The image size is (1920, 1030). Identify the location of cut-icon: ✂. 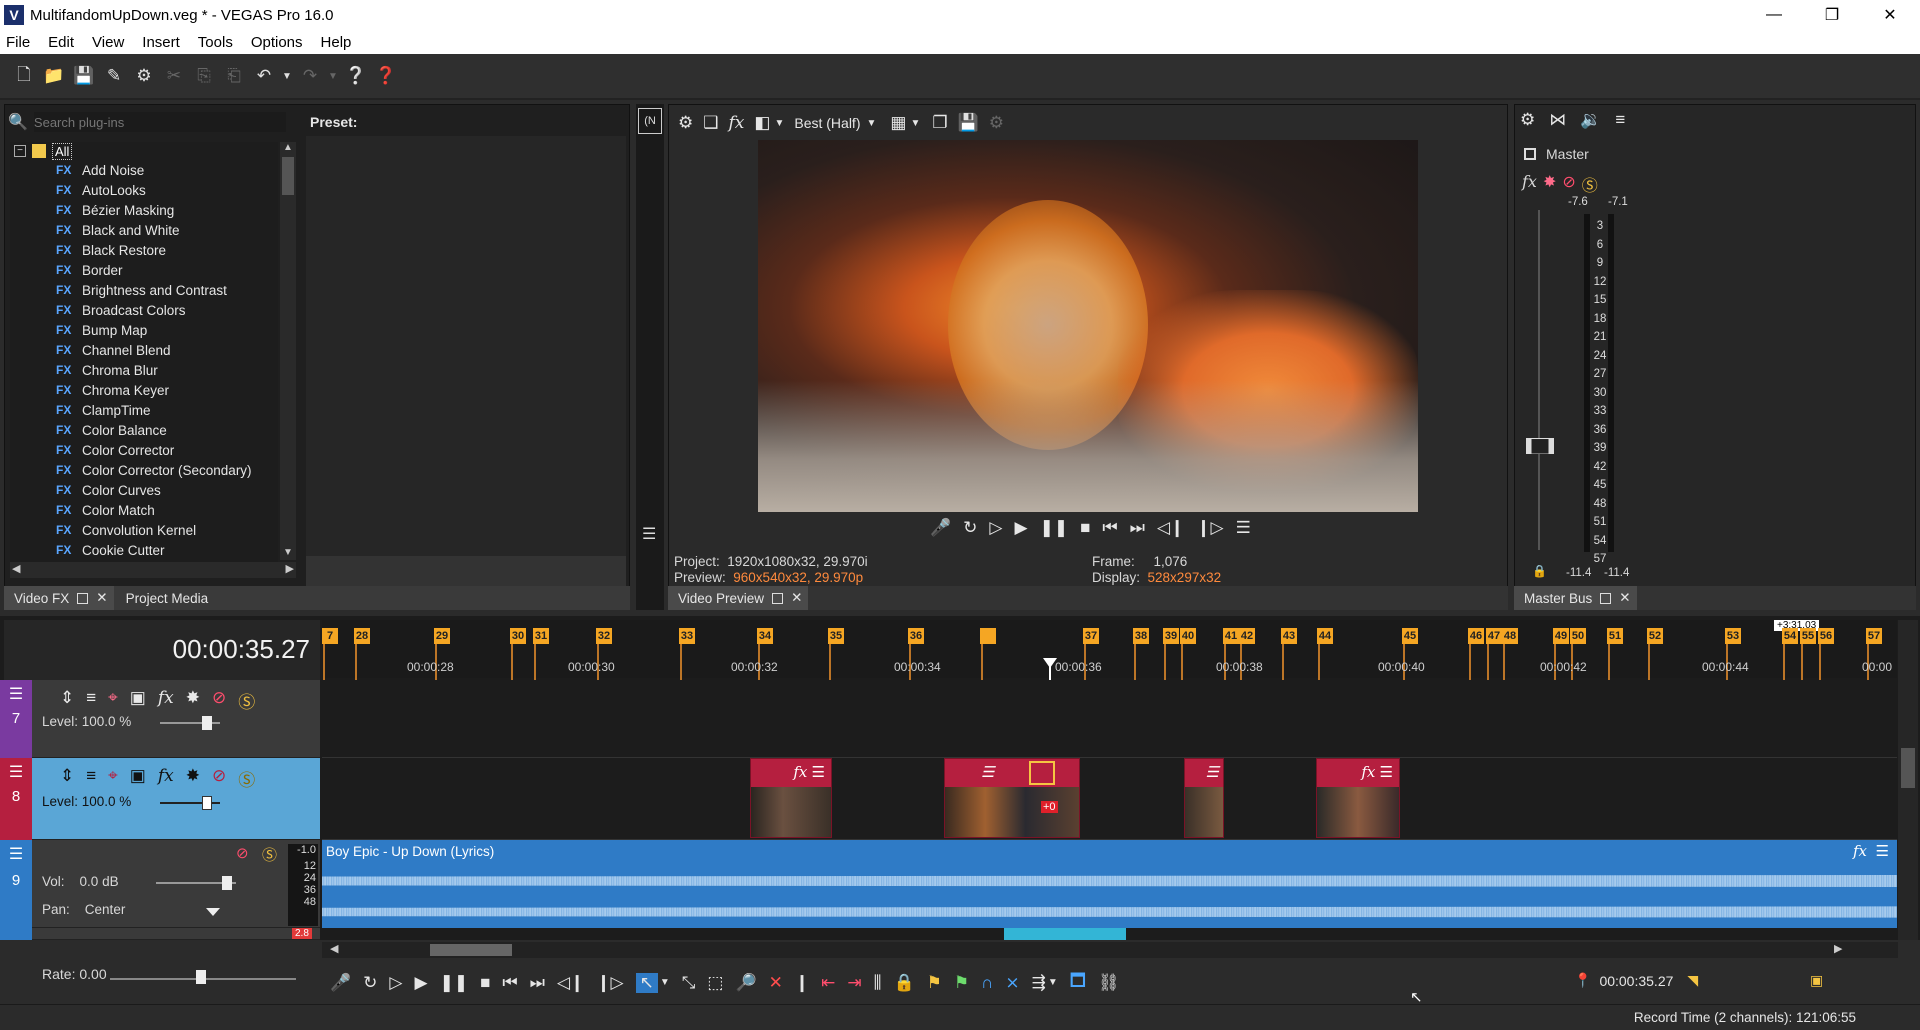
(174, 76).